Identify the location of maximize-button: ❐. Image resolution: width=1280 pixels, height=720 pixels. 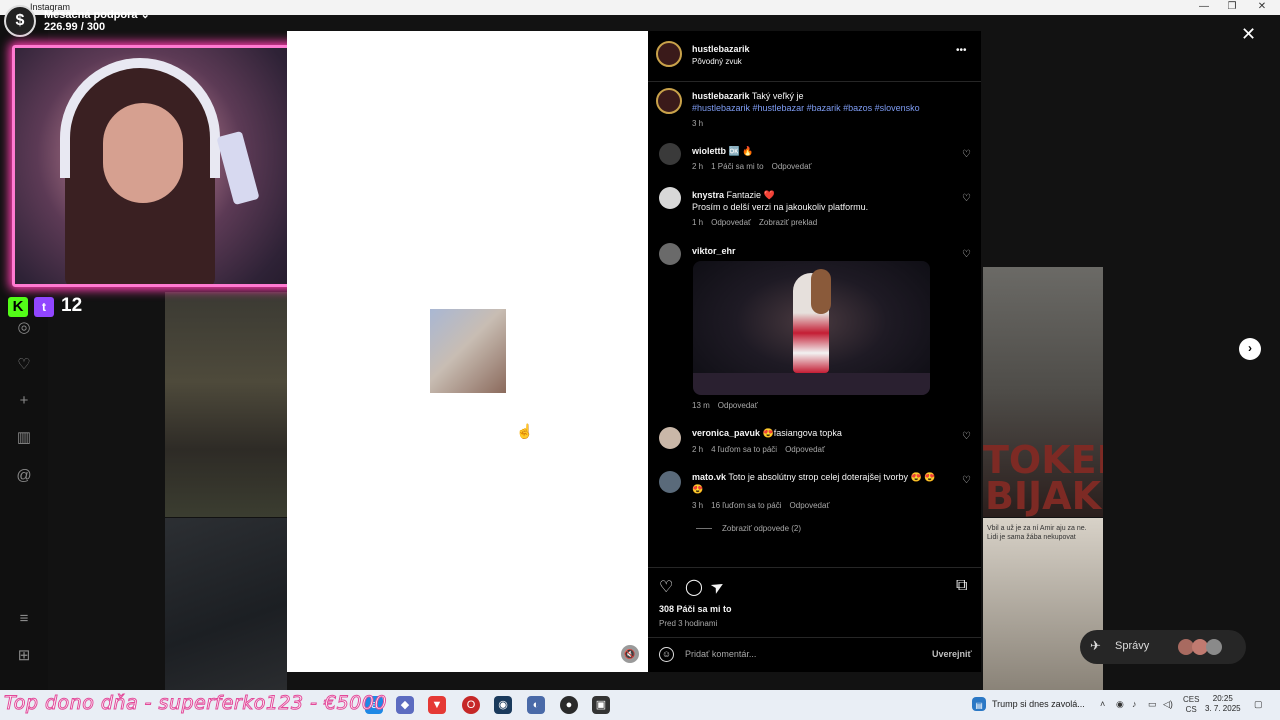
(1232, 7).